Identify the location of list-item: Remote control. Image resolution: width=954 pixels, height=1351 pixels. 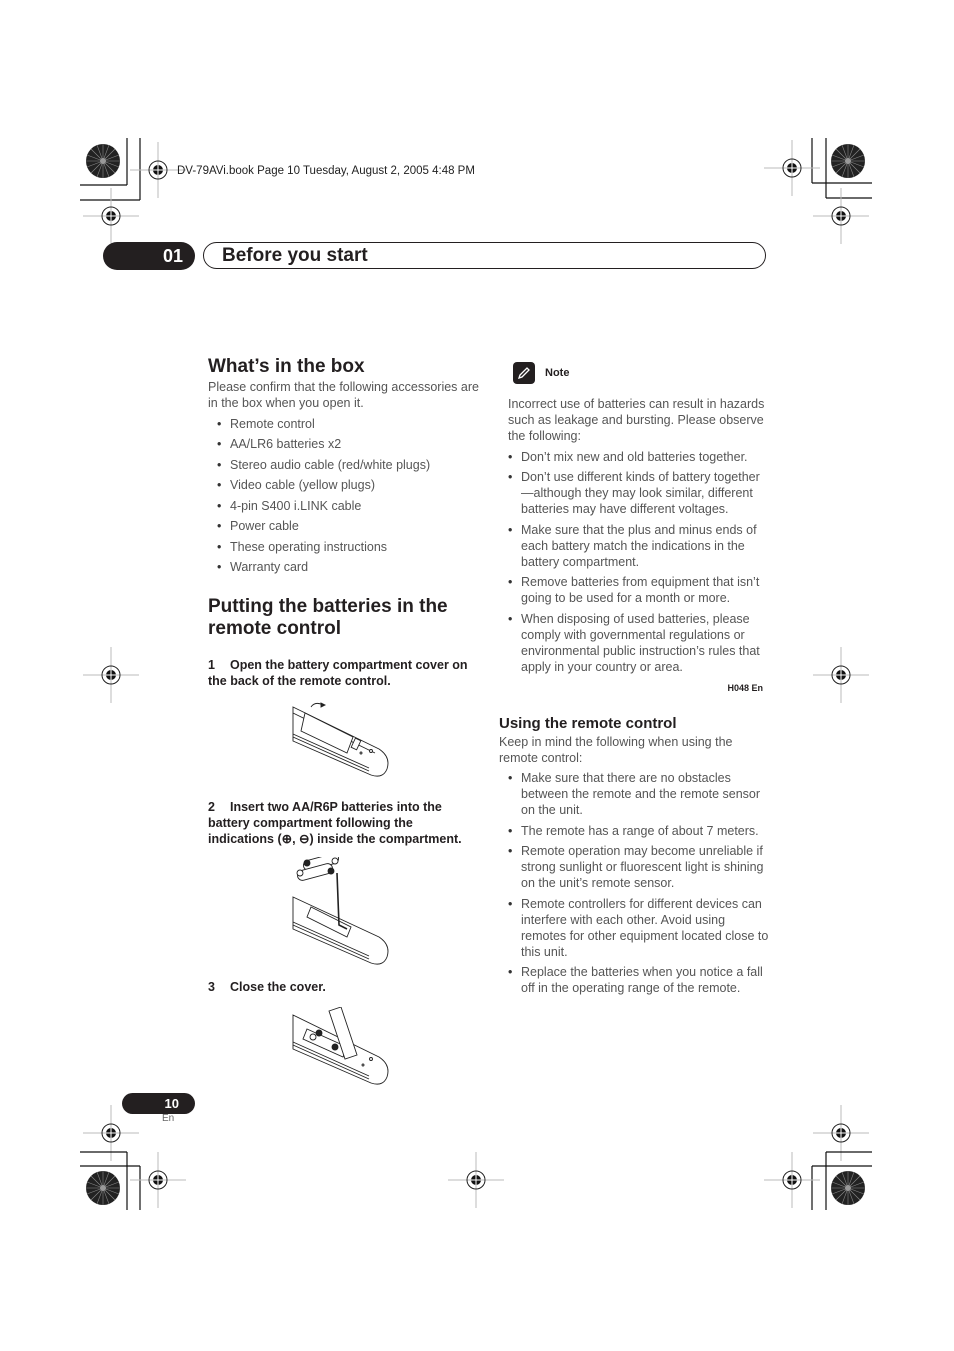
(344, 424).